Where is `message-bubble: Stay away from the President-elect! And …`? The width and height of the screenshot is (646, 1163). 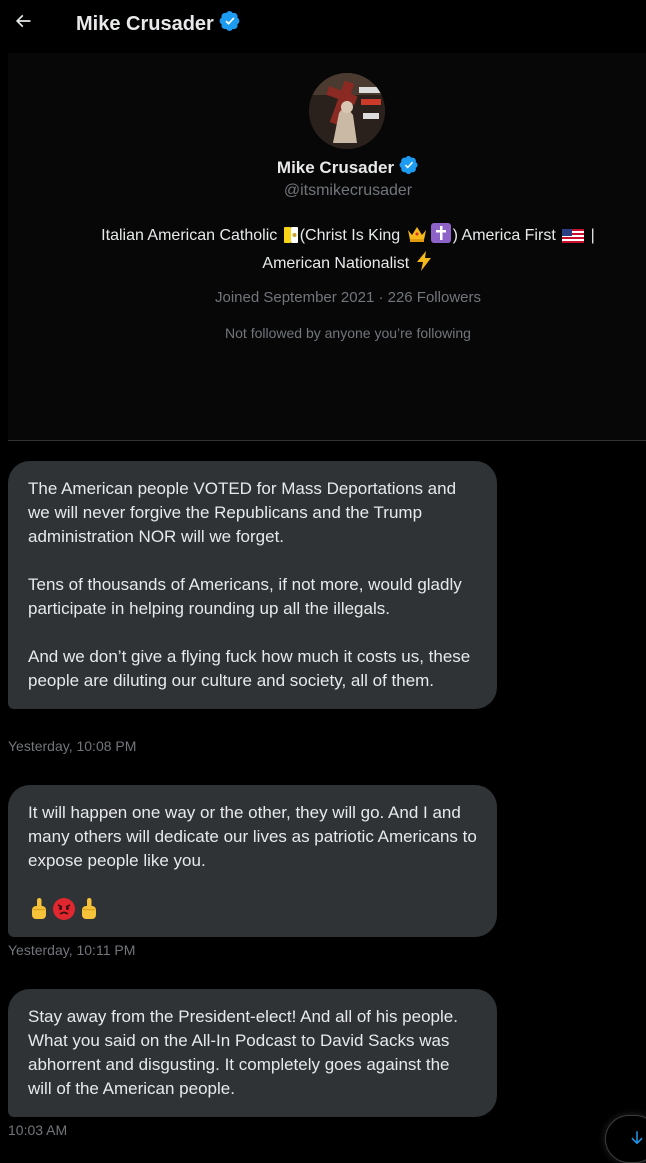
message-bubble: Stay away from the President-elect! And … is located at coordinates (252, 1053).